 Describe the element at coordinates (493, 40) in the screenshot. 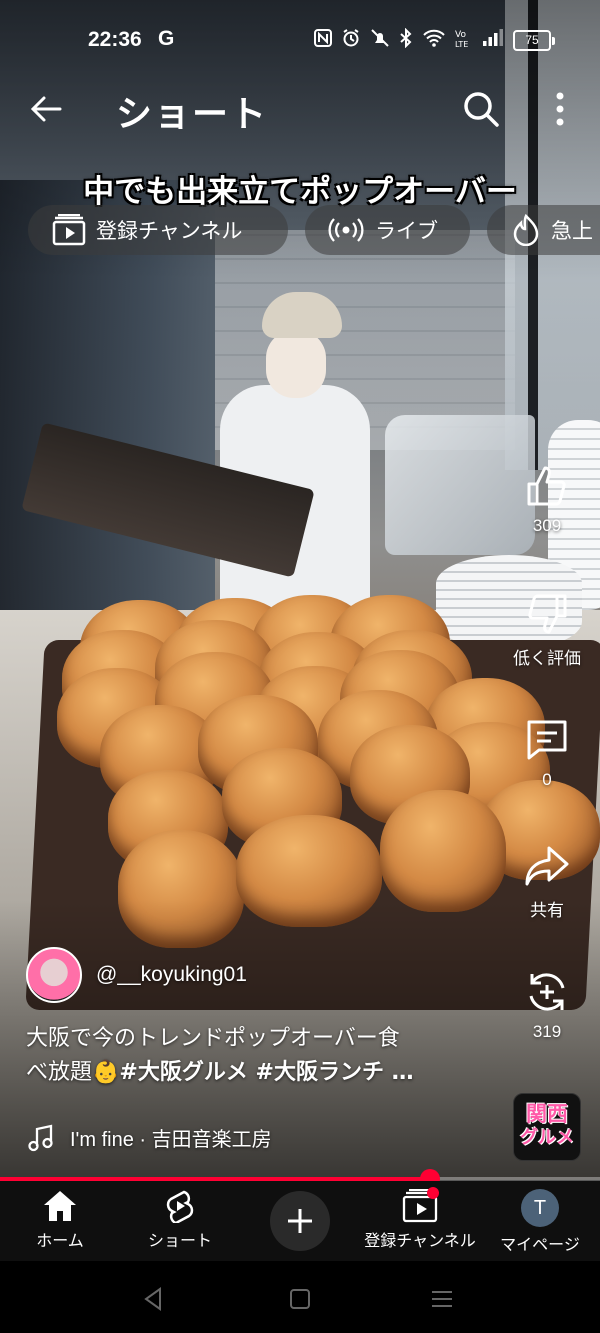

I see `signal-icon` at that location.